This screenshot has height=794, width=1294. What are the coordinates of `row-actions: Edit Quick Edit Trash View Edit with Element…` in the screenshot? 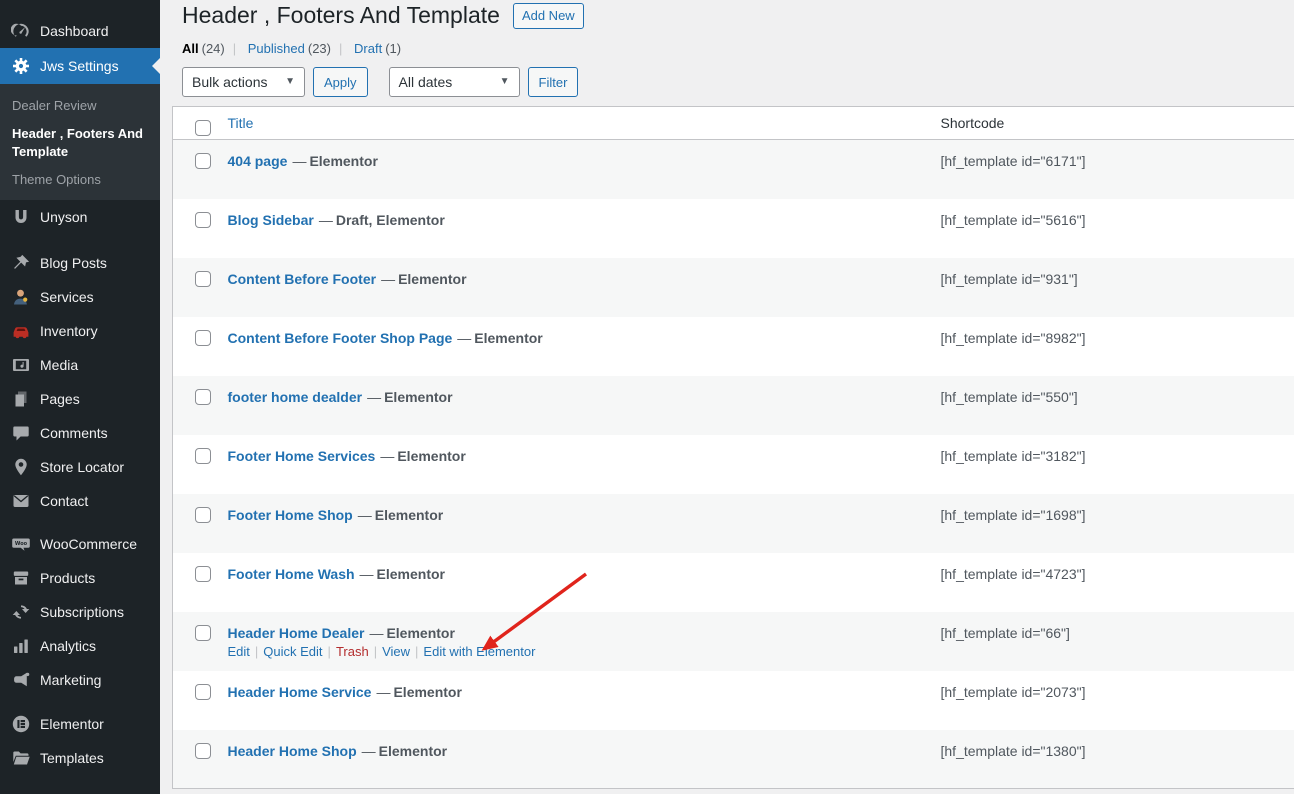 It's located at (579, 653).